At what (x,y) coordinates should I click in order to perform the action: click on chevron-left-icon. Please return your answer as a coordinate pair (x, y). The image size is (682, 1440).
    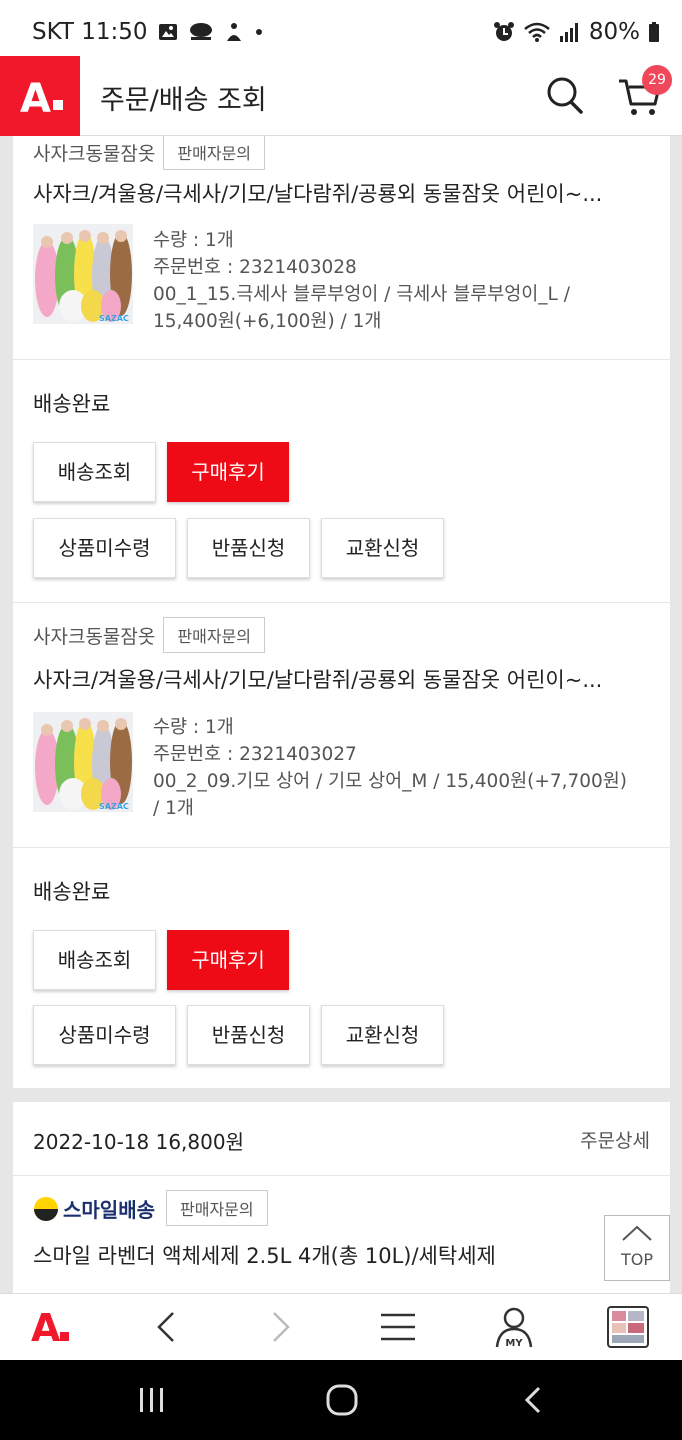
    Looking at the image, I should click on (166, 1327).